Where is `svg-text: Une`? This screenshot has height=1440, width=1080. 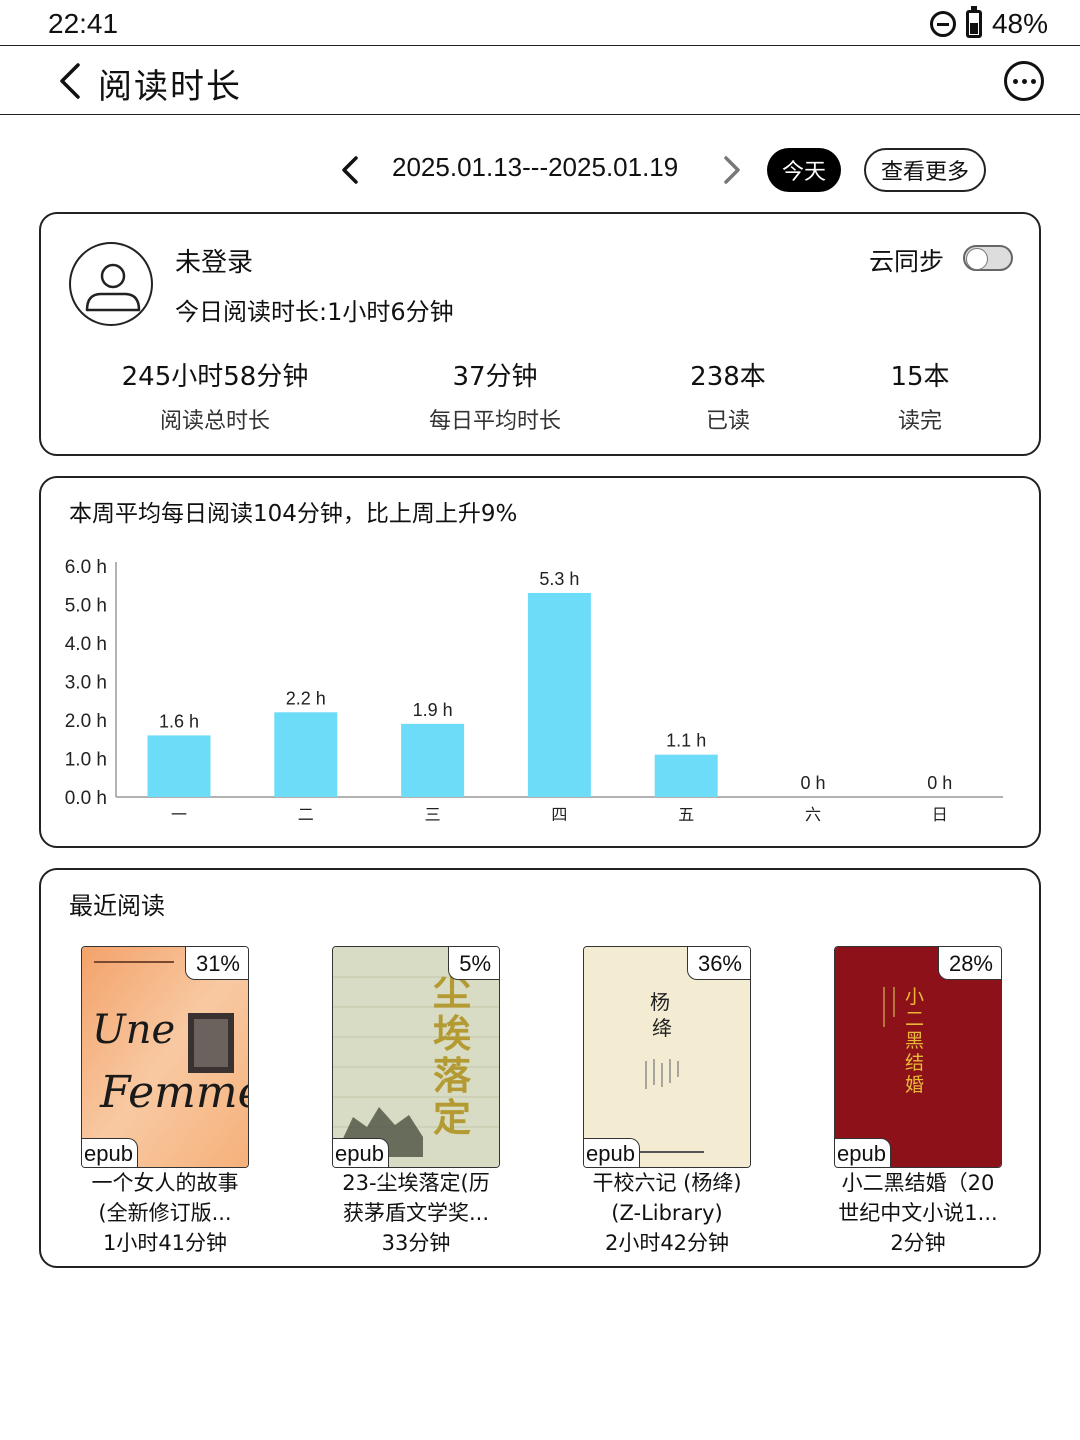 svg-text: Une is located at coordinates (133, 1030).